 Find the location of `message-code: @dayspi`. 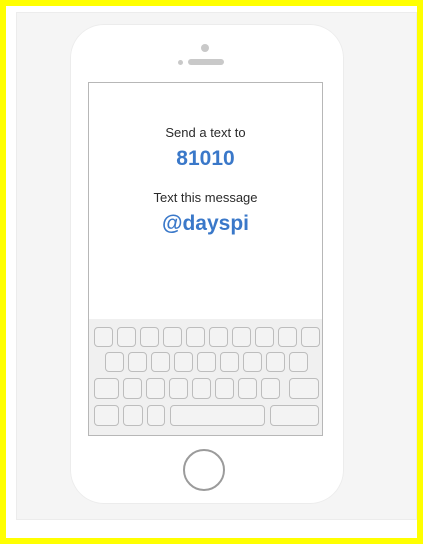

message-code: @dayspi is located at coordinates (205, 223).